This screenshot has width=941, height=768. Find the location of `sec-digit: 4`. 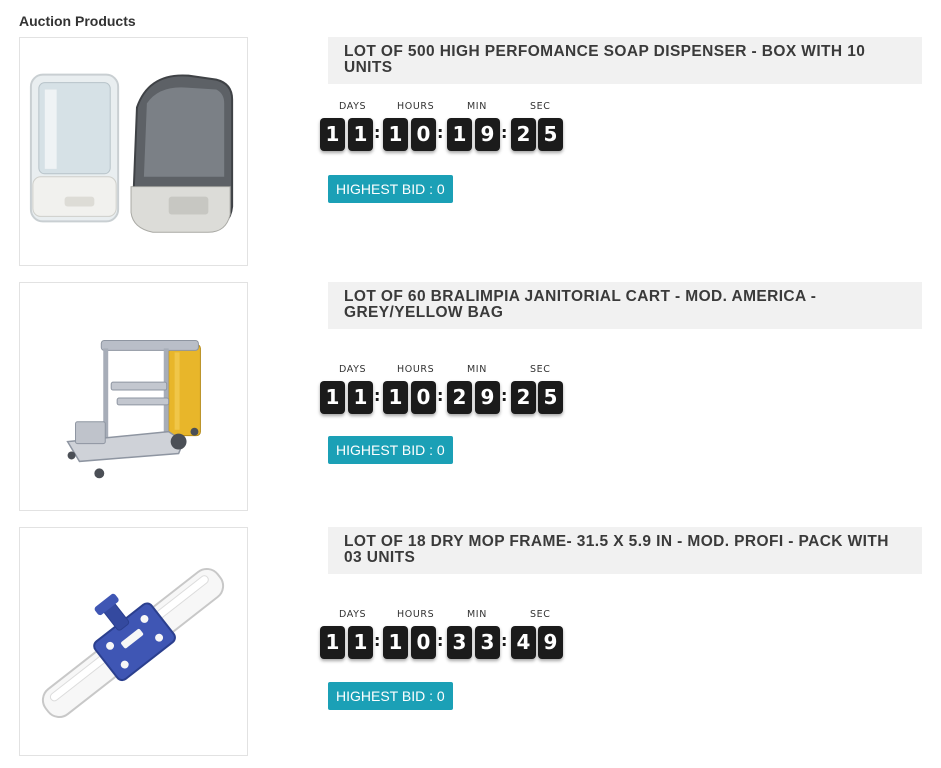

sec-digit: 4 is located at coordinates (523, 642).